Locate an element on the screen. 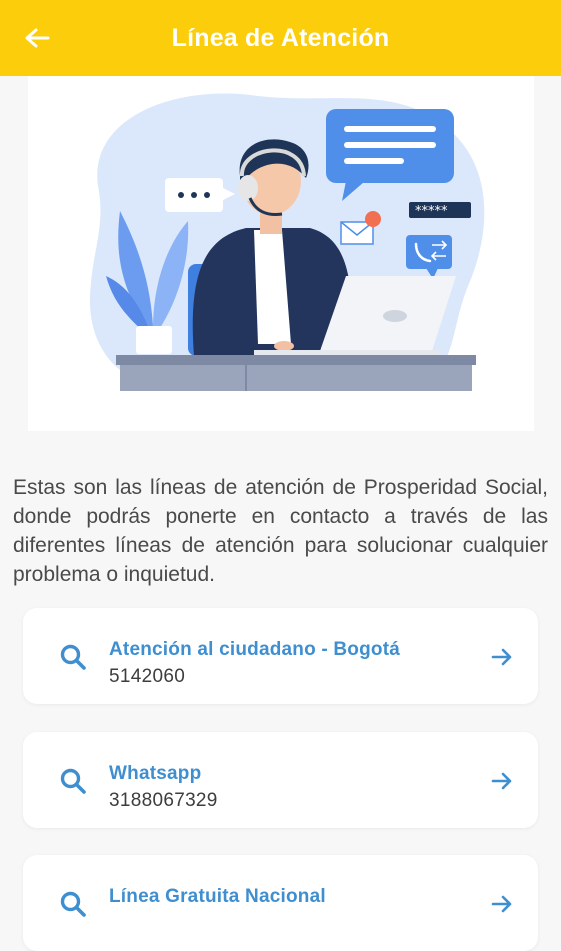 Image resolution: width=561 pixels, height=951 pixels. page-title: Línea de Atención is located at coordinates (280, 37).